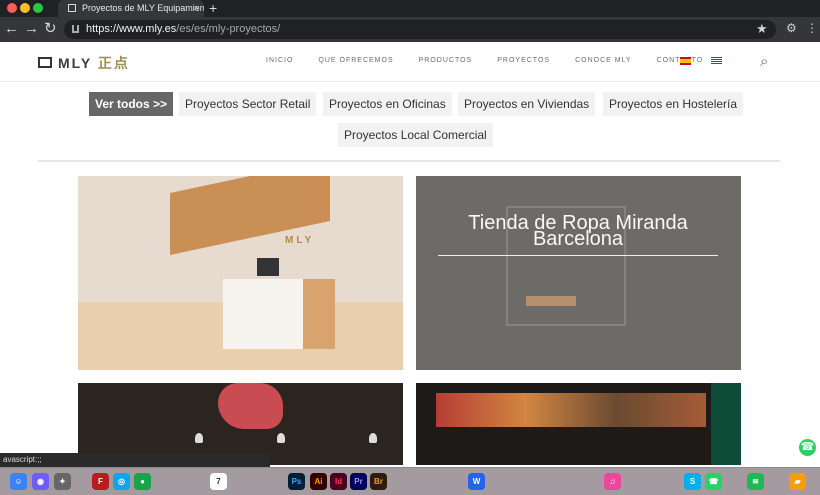 This screenshot has height=495, width=820. What do you see at coordinates (420, 29) in the screenshot?
I see `address-bar: https://www.mly.es/es/es/mly-proyectos/` at bounding box center [420, 29].